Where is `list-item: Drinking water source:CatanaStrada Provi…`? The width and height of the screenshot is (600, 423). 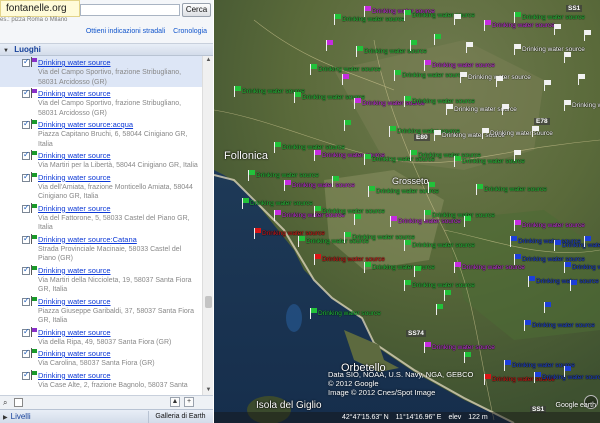 list-item: Drinking water source:CatanaStrada Provi… is located at coordinates (101, 248).